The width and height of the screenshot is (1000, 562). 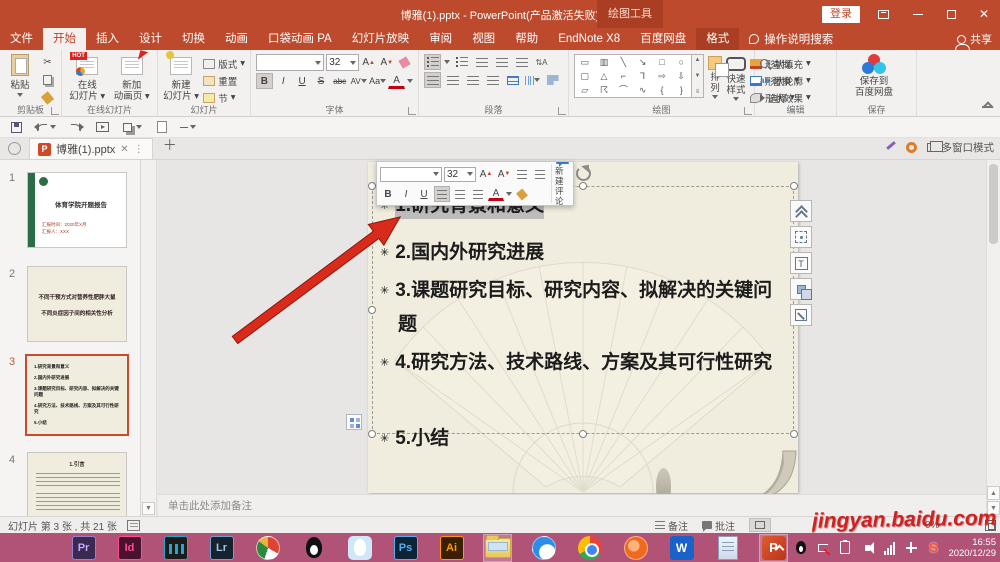 I want to click on tray-qq-icon, so click(x=801, y=548).